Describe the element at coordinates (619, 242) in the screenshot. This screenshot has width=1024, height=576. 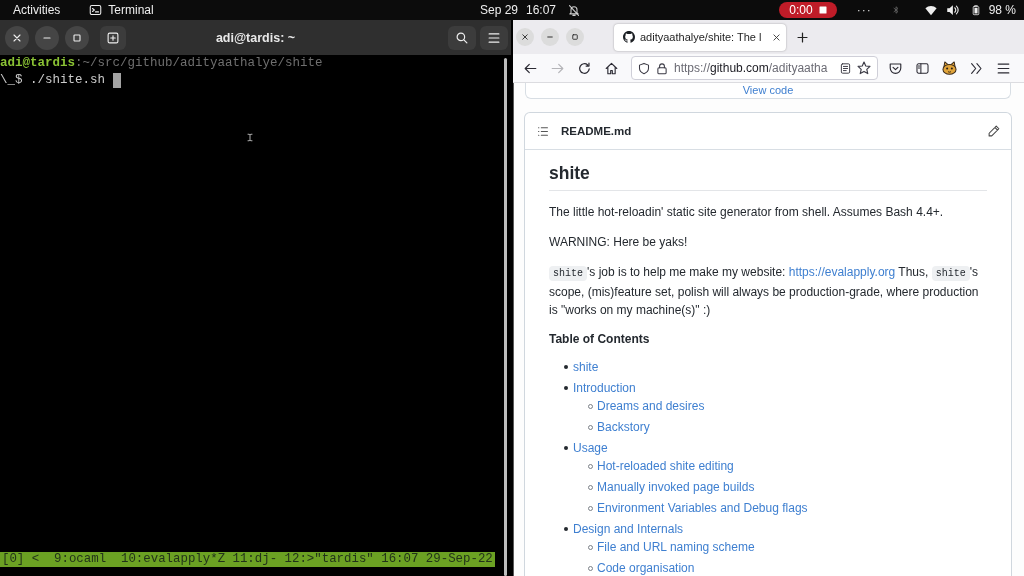
I see `paragraph: WARNING: Here be yaks!` at that location.